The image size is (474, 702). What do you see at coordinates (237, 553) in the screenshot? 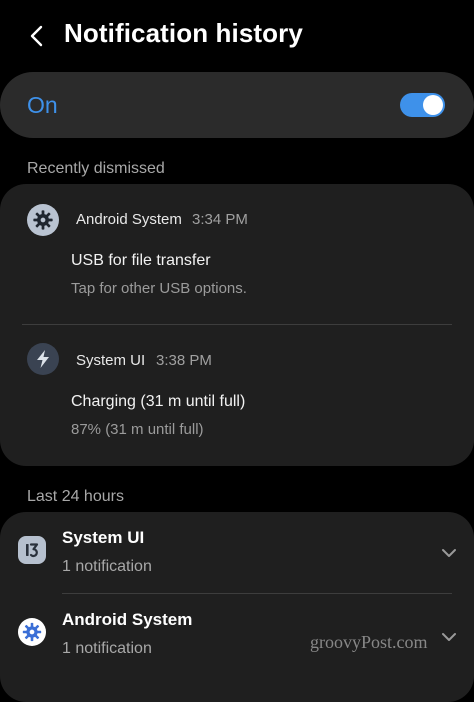
I see `app-group-row: System UI 1 notification` at bounding box center [237, 553].